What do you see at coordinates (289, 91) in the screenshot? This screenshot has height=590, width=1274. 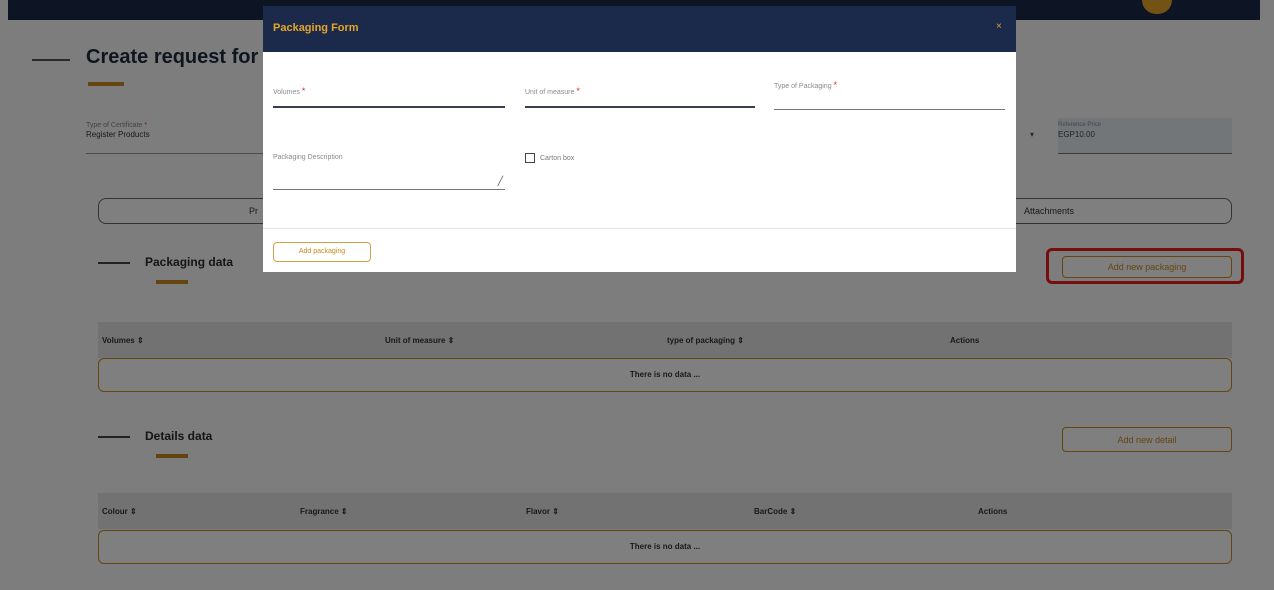 I see `volumes-label: Volumes *` at bounding box center [289, 91].